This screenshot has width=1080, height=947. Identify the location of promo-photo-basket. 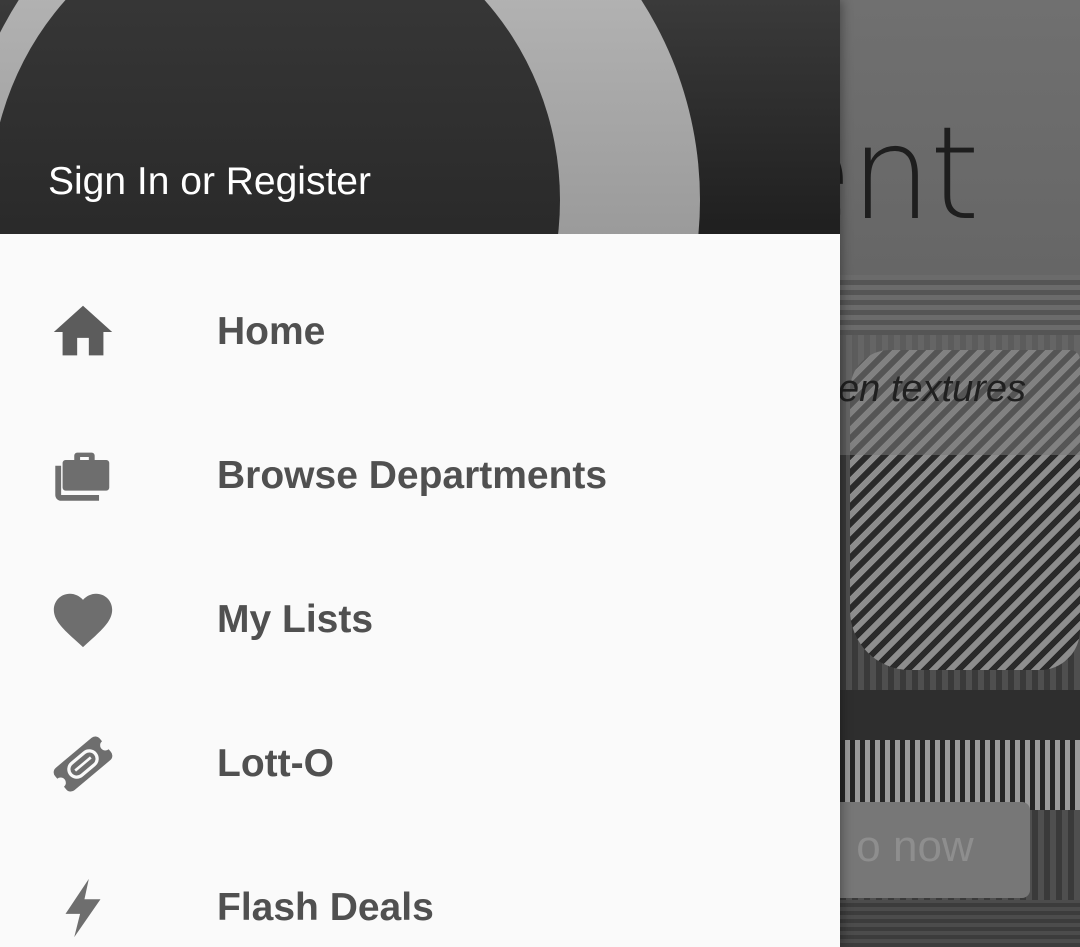
(960, 305).